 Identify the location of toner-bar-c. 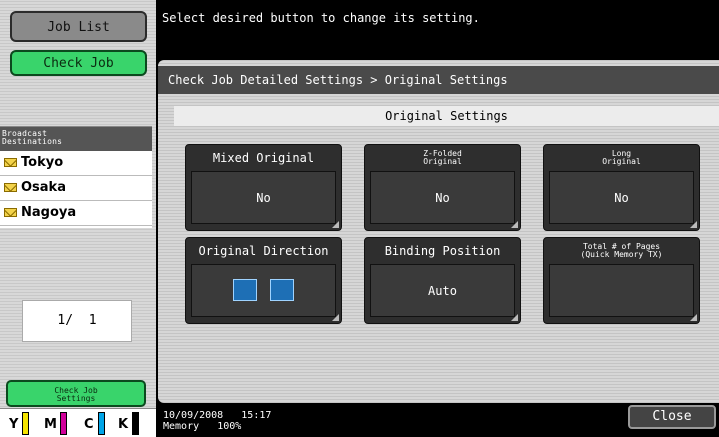
(101, 423).